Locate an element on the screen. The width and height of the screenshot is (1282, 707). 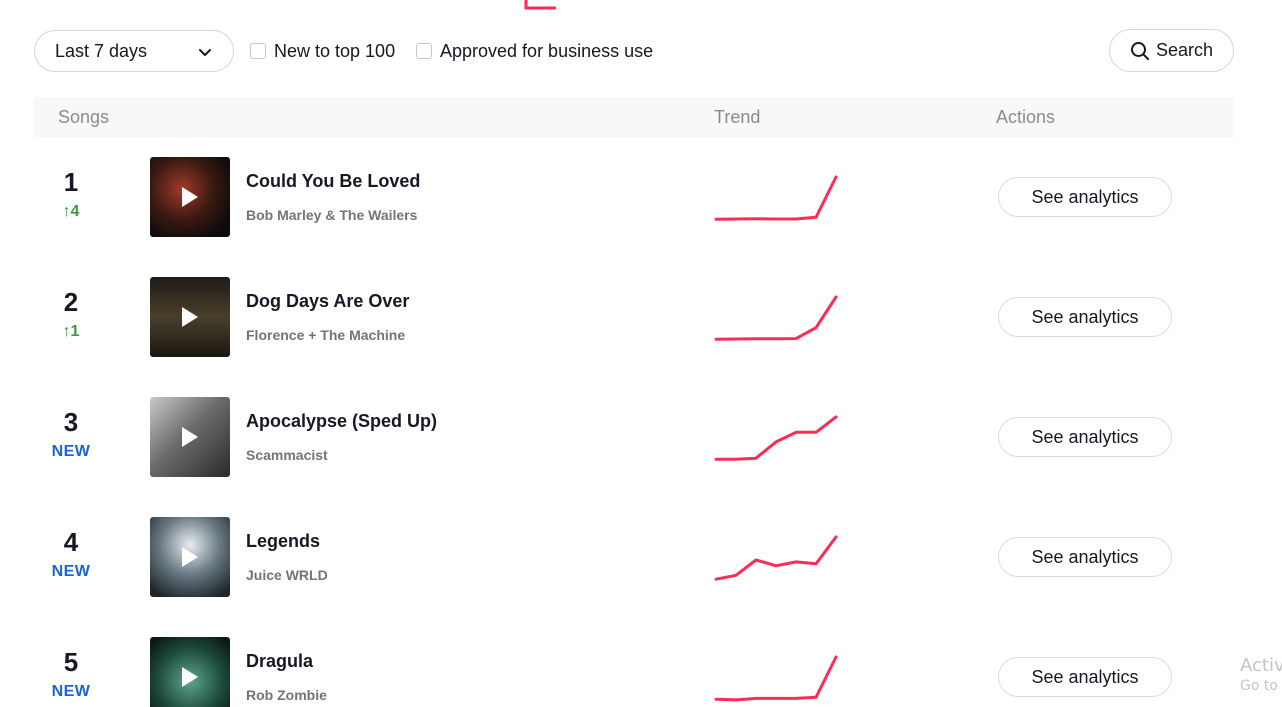
column-header-actions: Actions is located at coordinates (1026, 117).